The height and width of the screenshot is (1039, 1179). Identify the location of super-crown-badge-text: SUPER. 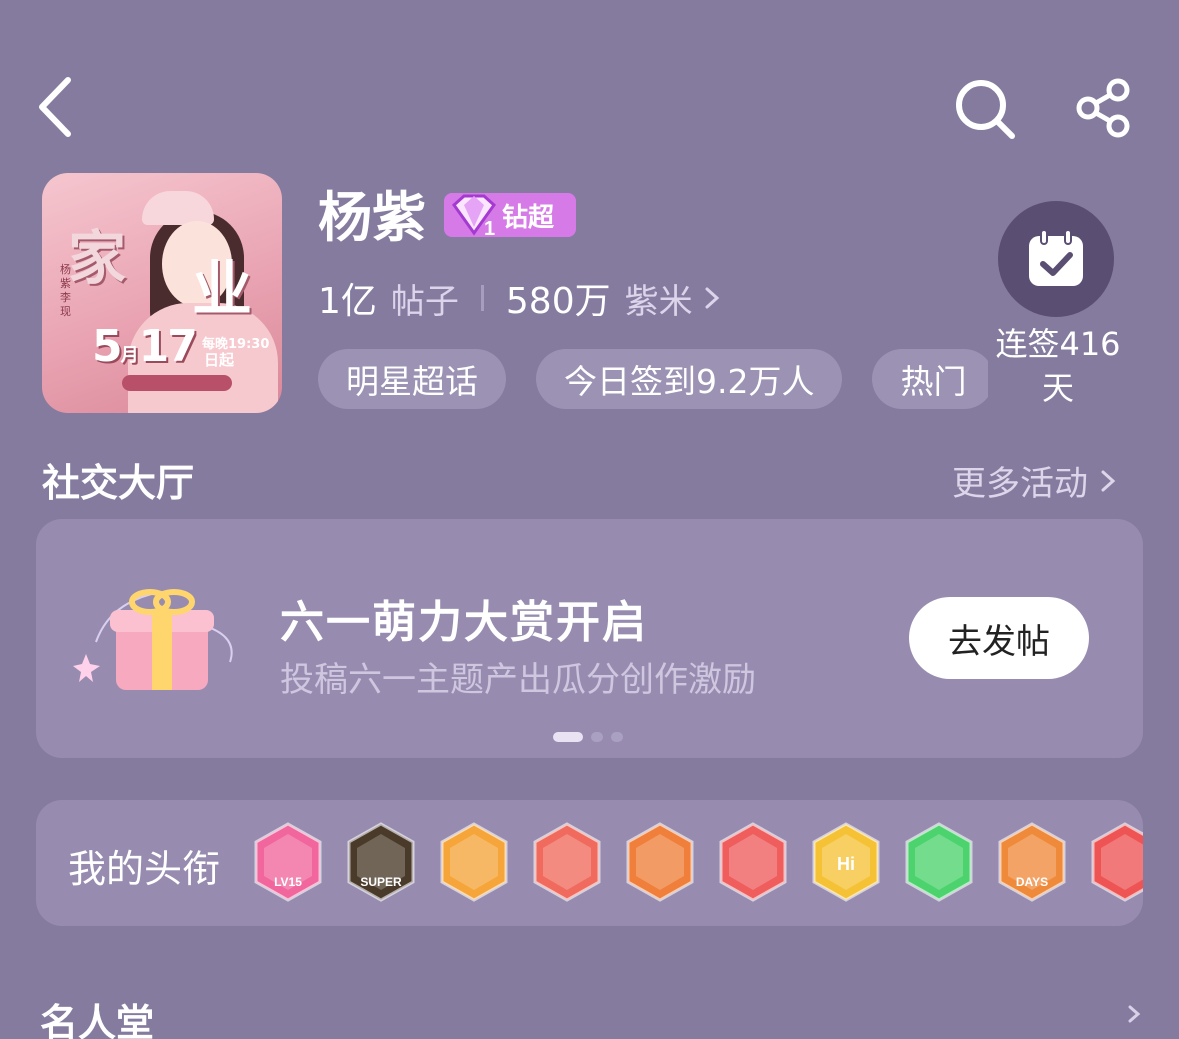
(381, 882).